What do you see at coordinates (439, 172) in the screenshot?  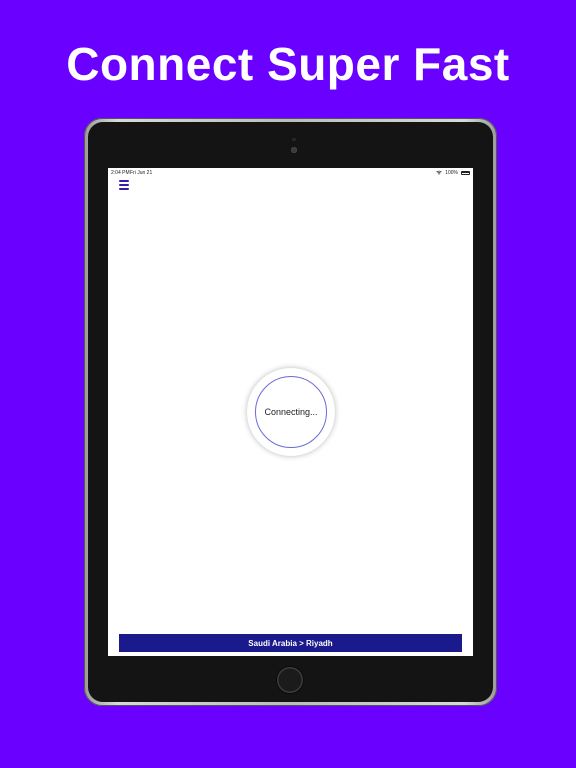 I see `wifi-icon` at bounding box center [439, 172].